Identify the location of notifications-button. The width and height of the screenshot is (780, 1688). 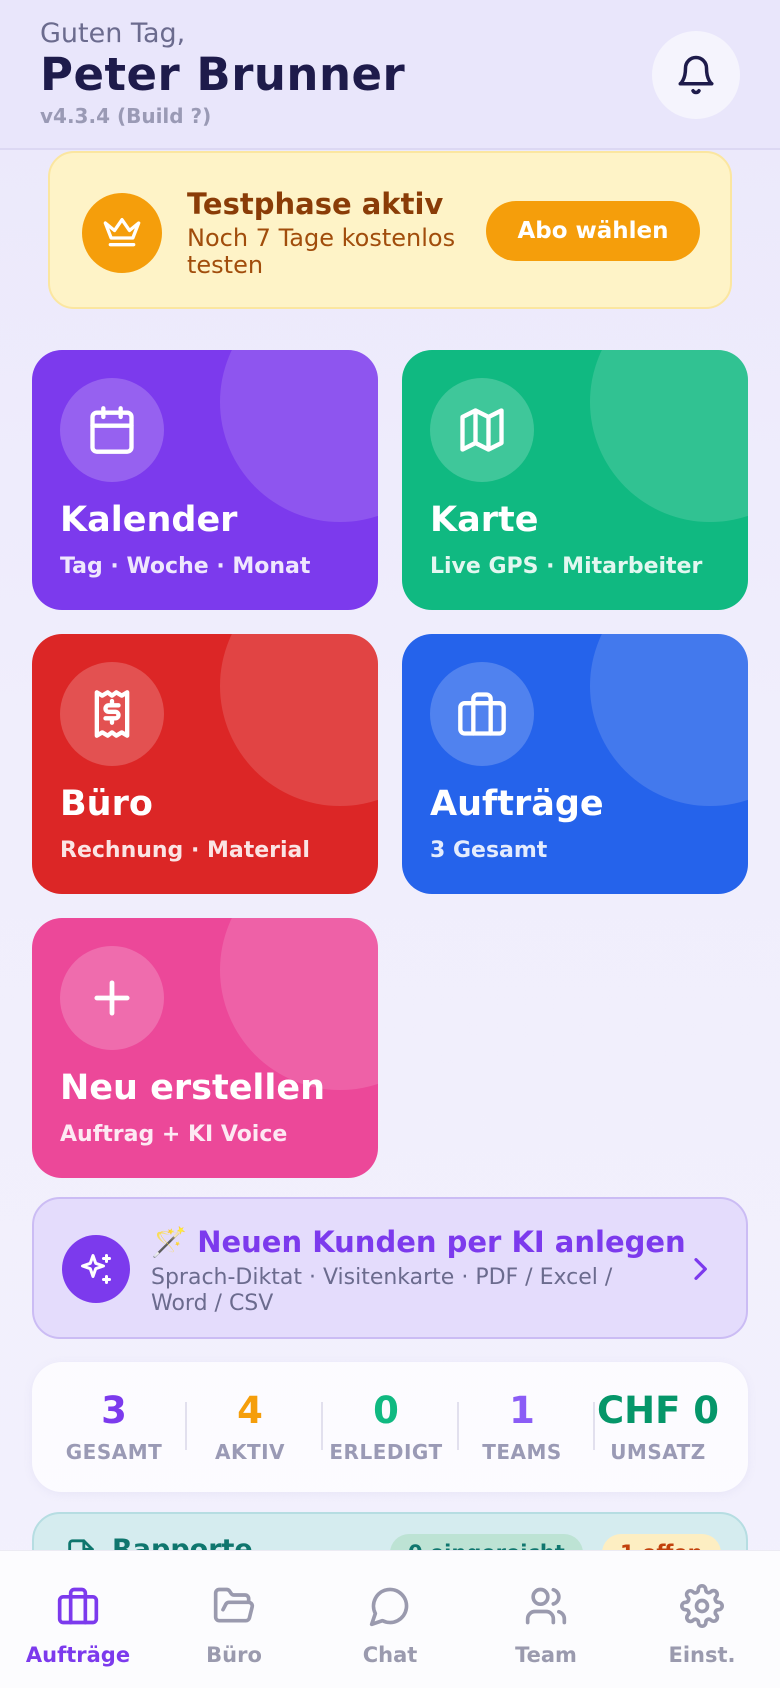
(696, 75).